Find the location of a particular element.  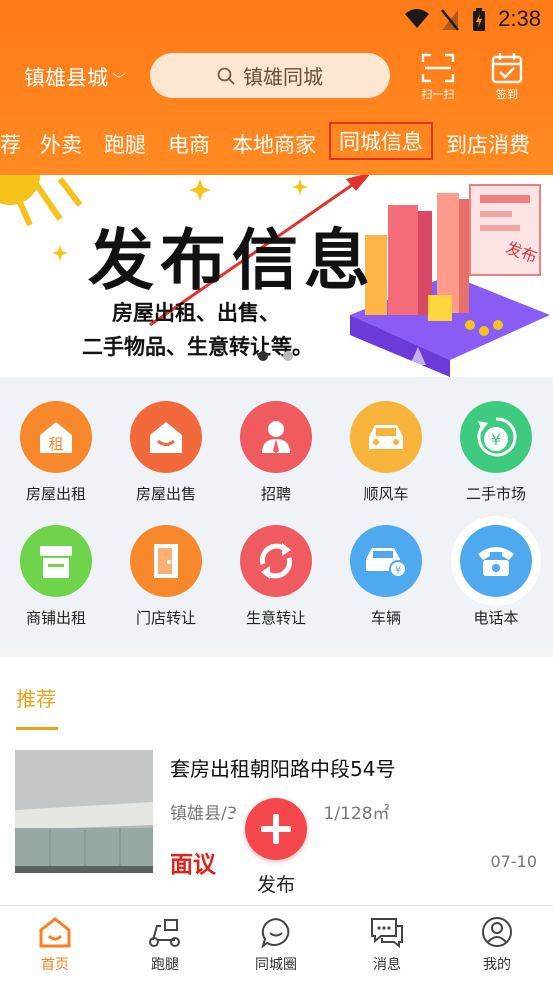

no-signal-icon is located at coordinates (450, 20).